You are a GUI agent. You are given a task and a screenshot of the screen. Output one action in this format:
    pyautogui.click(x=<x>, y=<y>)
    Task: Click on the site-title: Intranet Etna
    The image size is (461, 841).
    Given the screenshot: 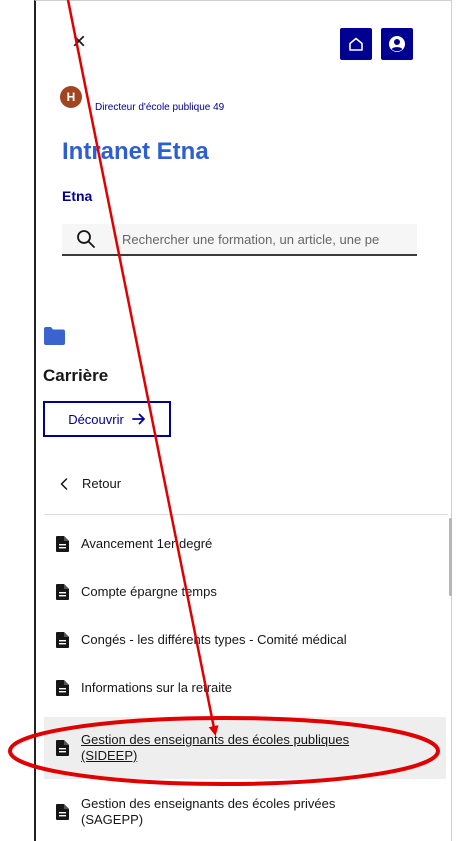 What is the action you would take?
    pyautogui.click(x=135, y=152)
    